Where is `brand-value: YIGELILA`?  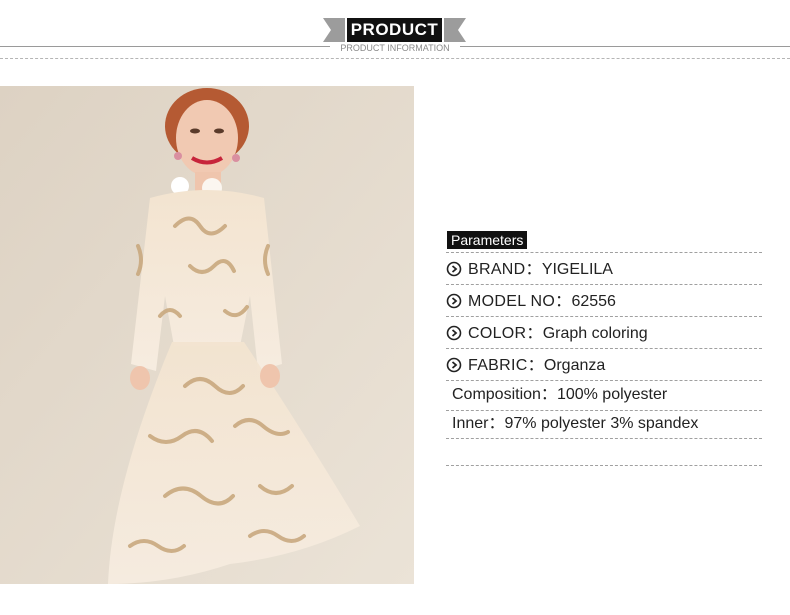 brand-value: YIGELILA is located at coordinates (577, 269).